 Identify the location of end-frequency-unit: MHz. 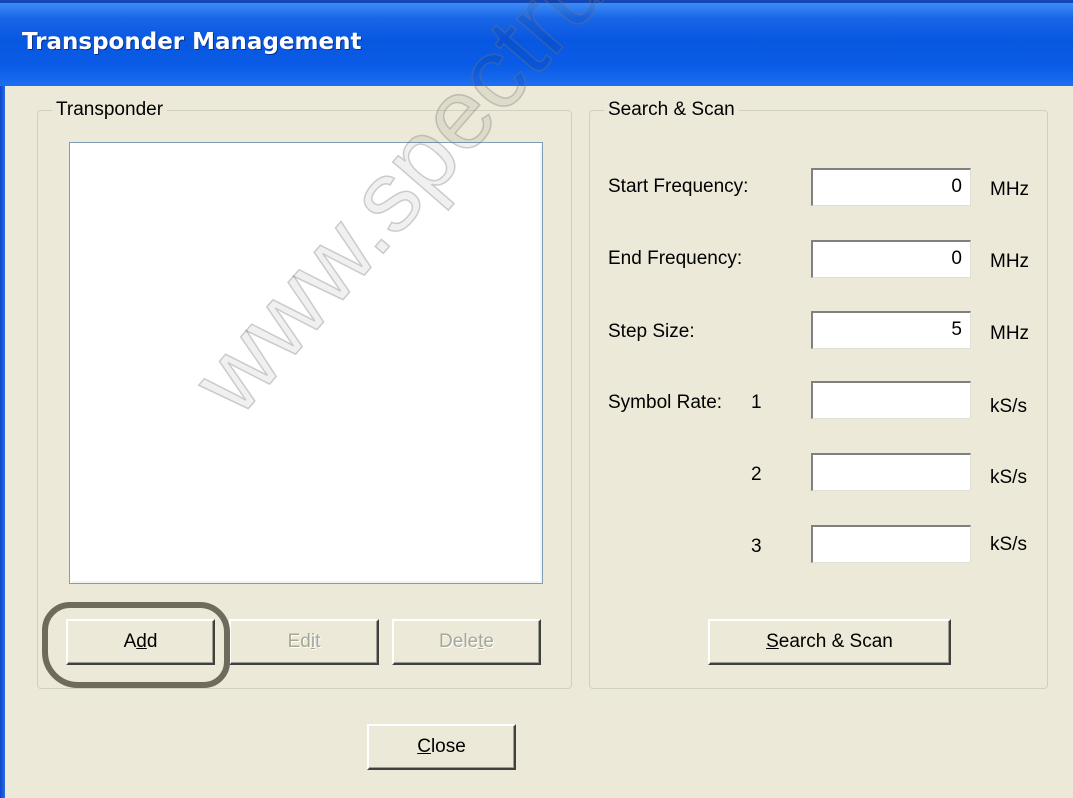
(1010, 261).